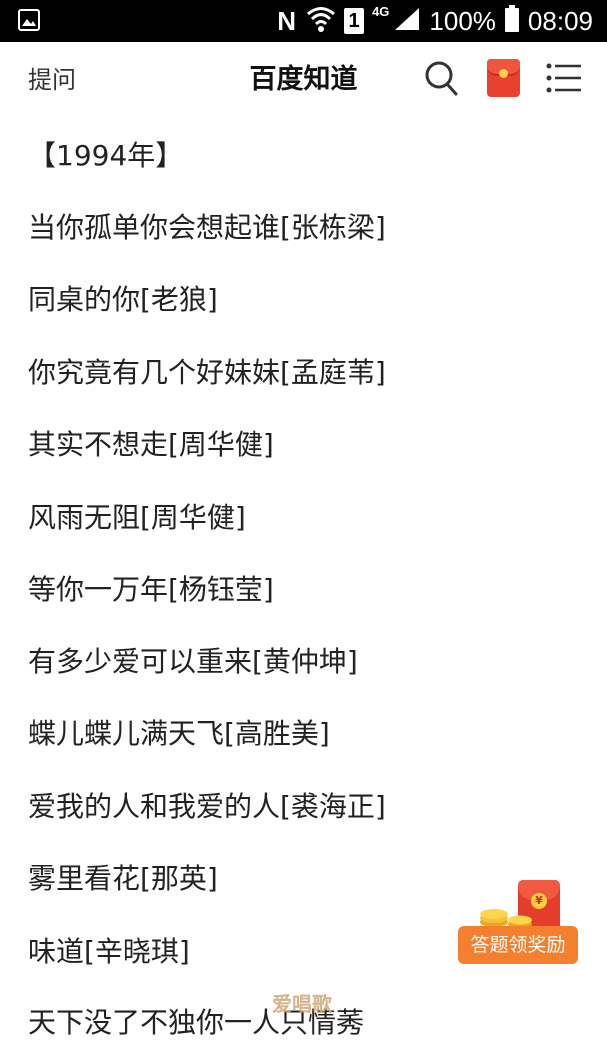  I want to click on list-item: 味道[辛晓琪], so click(109, 951).